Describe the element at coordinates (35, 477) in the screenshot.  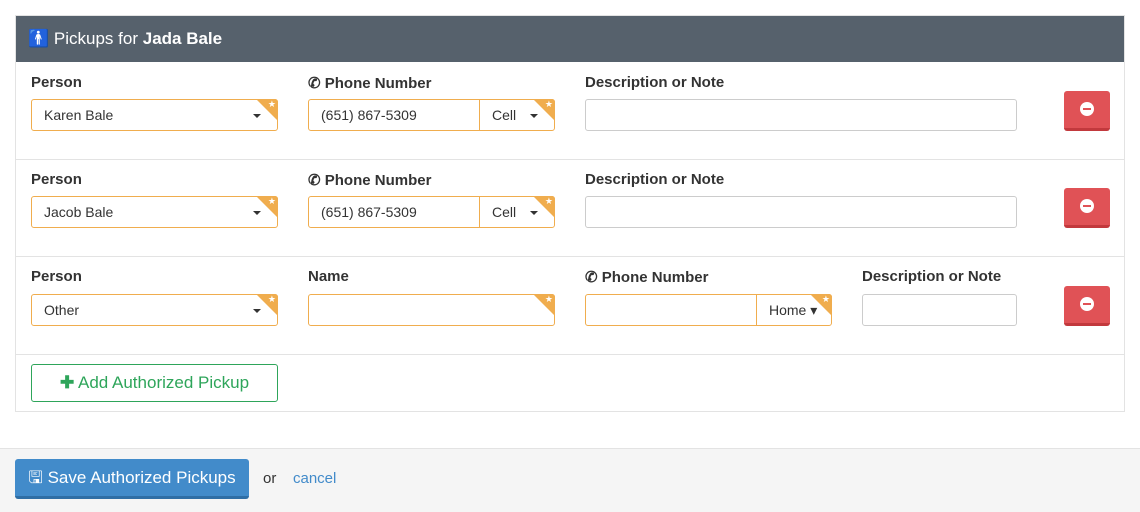
I see `save-icon: 🖫` at that location.